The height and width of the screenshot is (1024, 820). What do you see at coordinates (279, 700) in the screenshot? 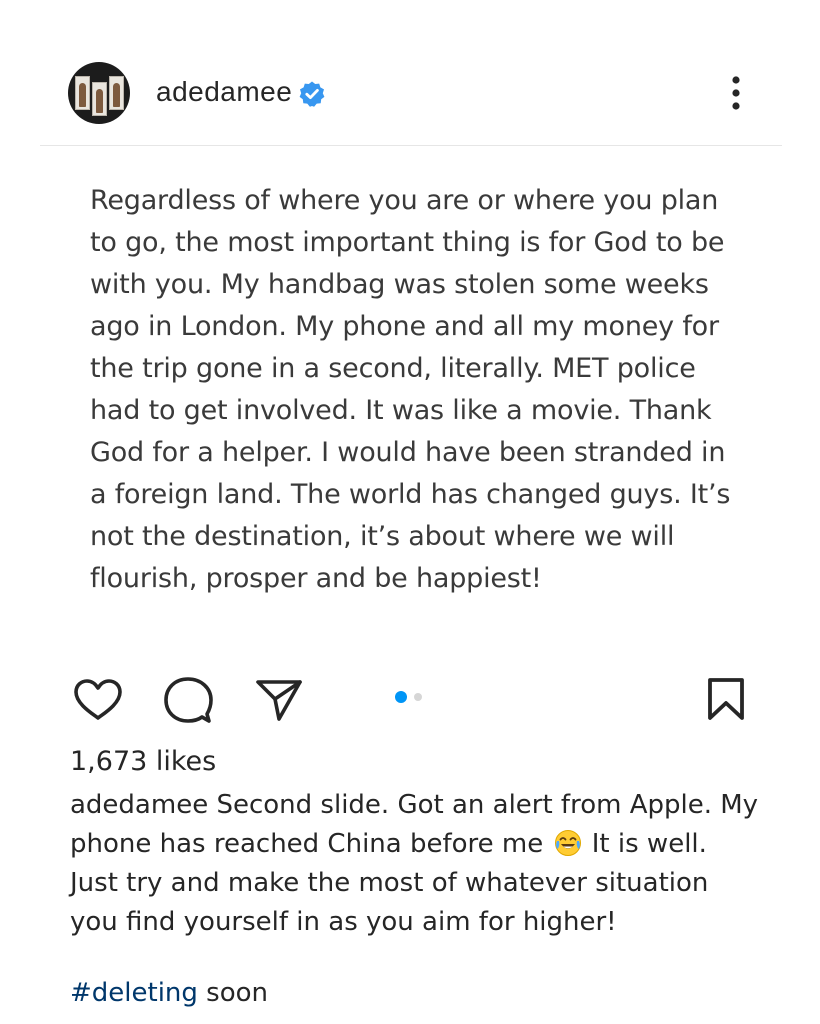
I see `paper-plane-icon` at bounding box center [279, 700].